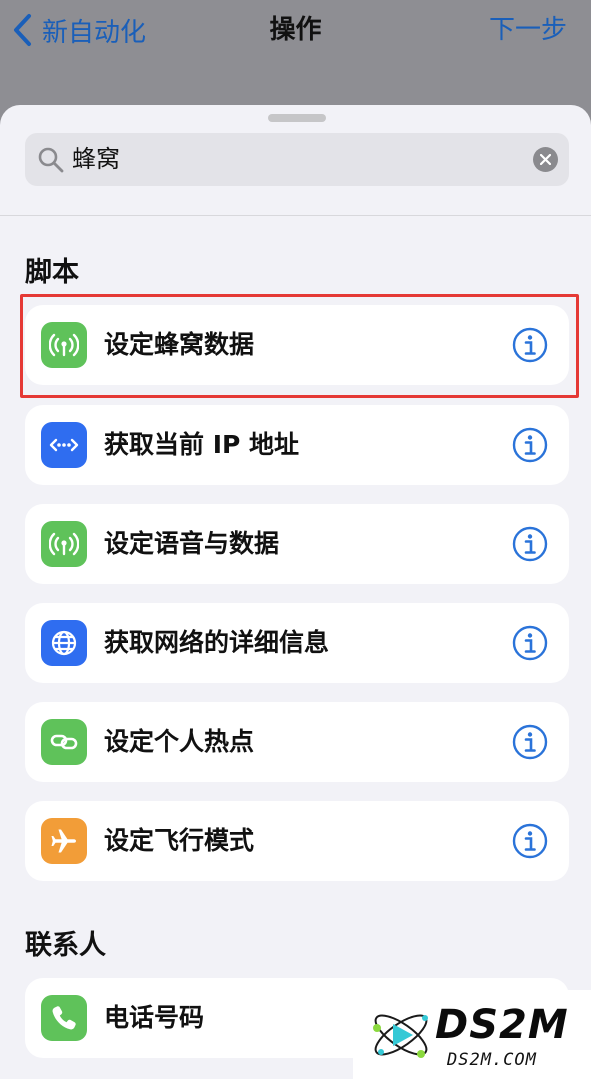  What do you see at coordinates (492, 1060) in the screenshot?
I see `watermark-subtitle: DS2M.COM` at bounding box center [492, 1060].